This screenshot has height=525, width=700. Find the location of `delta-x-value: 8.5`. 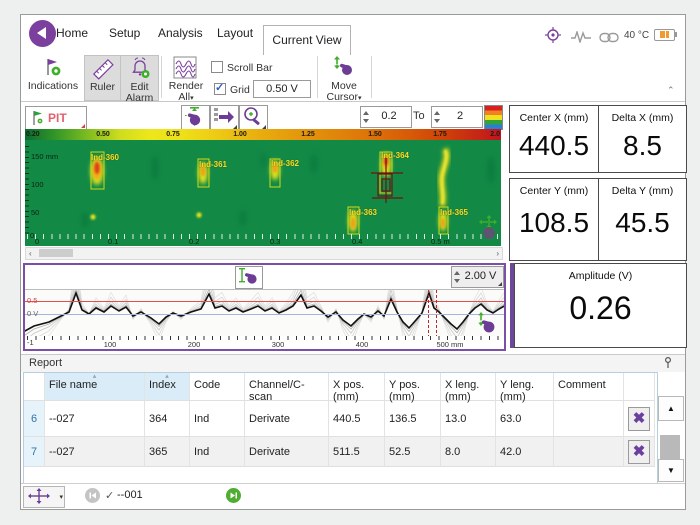

delta-x-value: 8.5 is located at coordinates (642, 145).